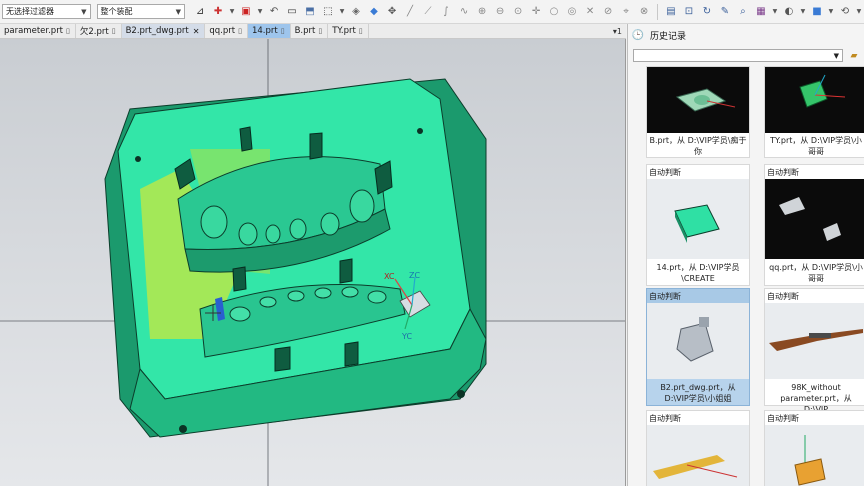 Image resolution: width=864 pixels, height=486 pixels. I want to click on history-filter-dropdown: ▼, so click(738, 55).